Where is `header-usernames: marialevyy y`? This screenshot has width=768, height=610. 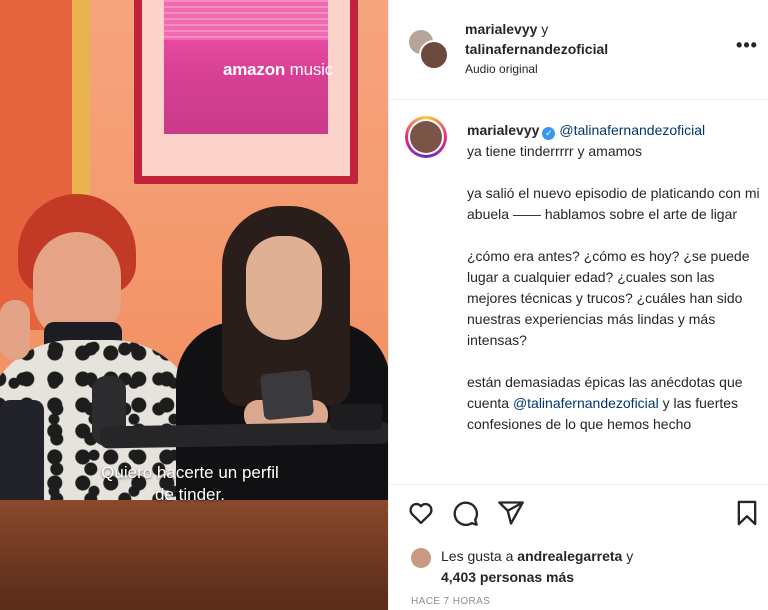
header-usernames: marialevyy y is located at coordinates (506, 29).